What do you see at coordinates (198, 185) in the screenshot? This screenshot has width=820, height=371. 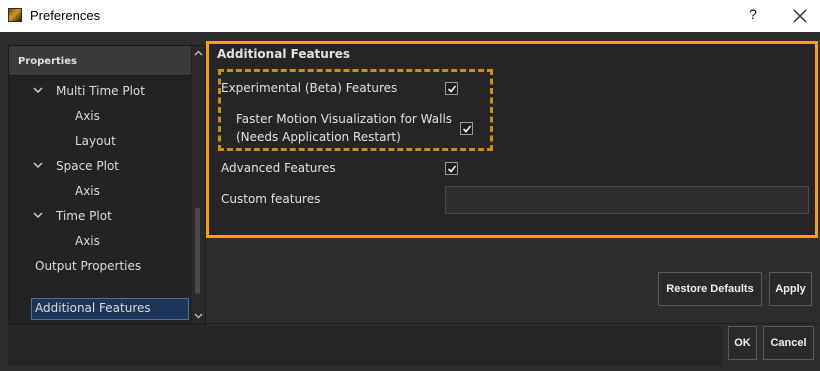 I see `tree-scrollbar` at bounding box center [198, 185].